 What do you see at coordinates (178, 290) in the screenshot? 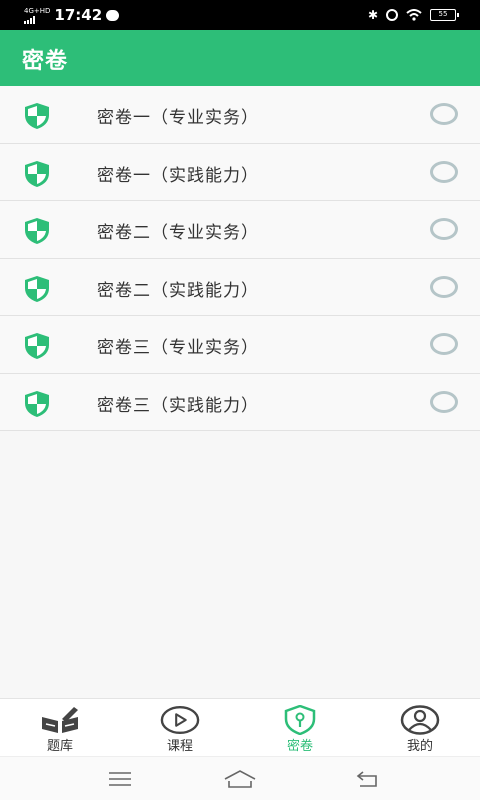
I see `paper-title: 密卷二（实践能力）` at bounding box center [178, 290].